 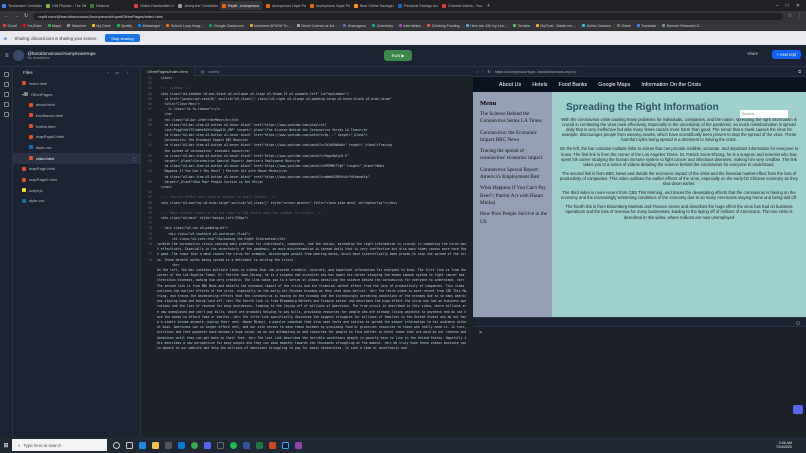 What do you see at coordinates (596, 26) in the screenshot?
I see `bookmark-item: Online Classes` at bounding box center [596, 26].